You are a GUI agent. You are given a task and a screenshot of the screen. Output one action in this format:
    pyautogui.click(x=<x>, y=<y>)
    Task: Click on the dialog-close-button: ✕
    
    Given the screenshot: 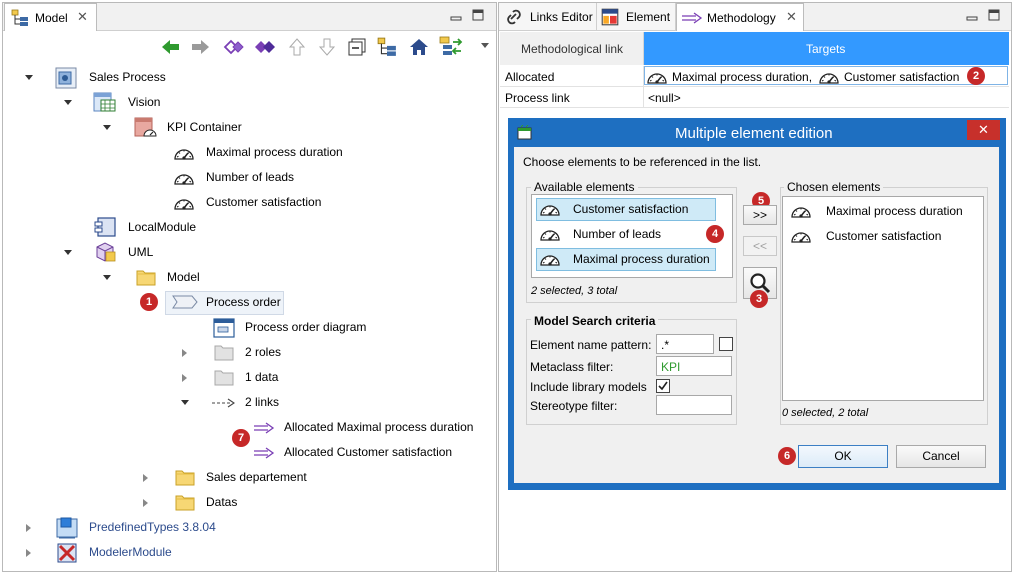 What is the action you would take?
    pyautogui.click(x=983, y=130)
    